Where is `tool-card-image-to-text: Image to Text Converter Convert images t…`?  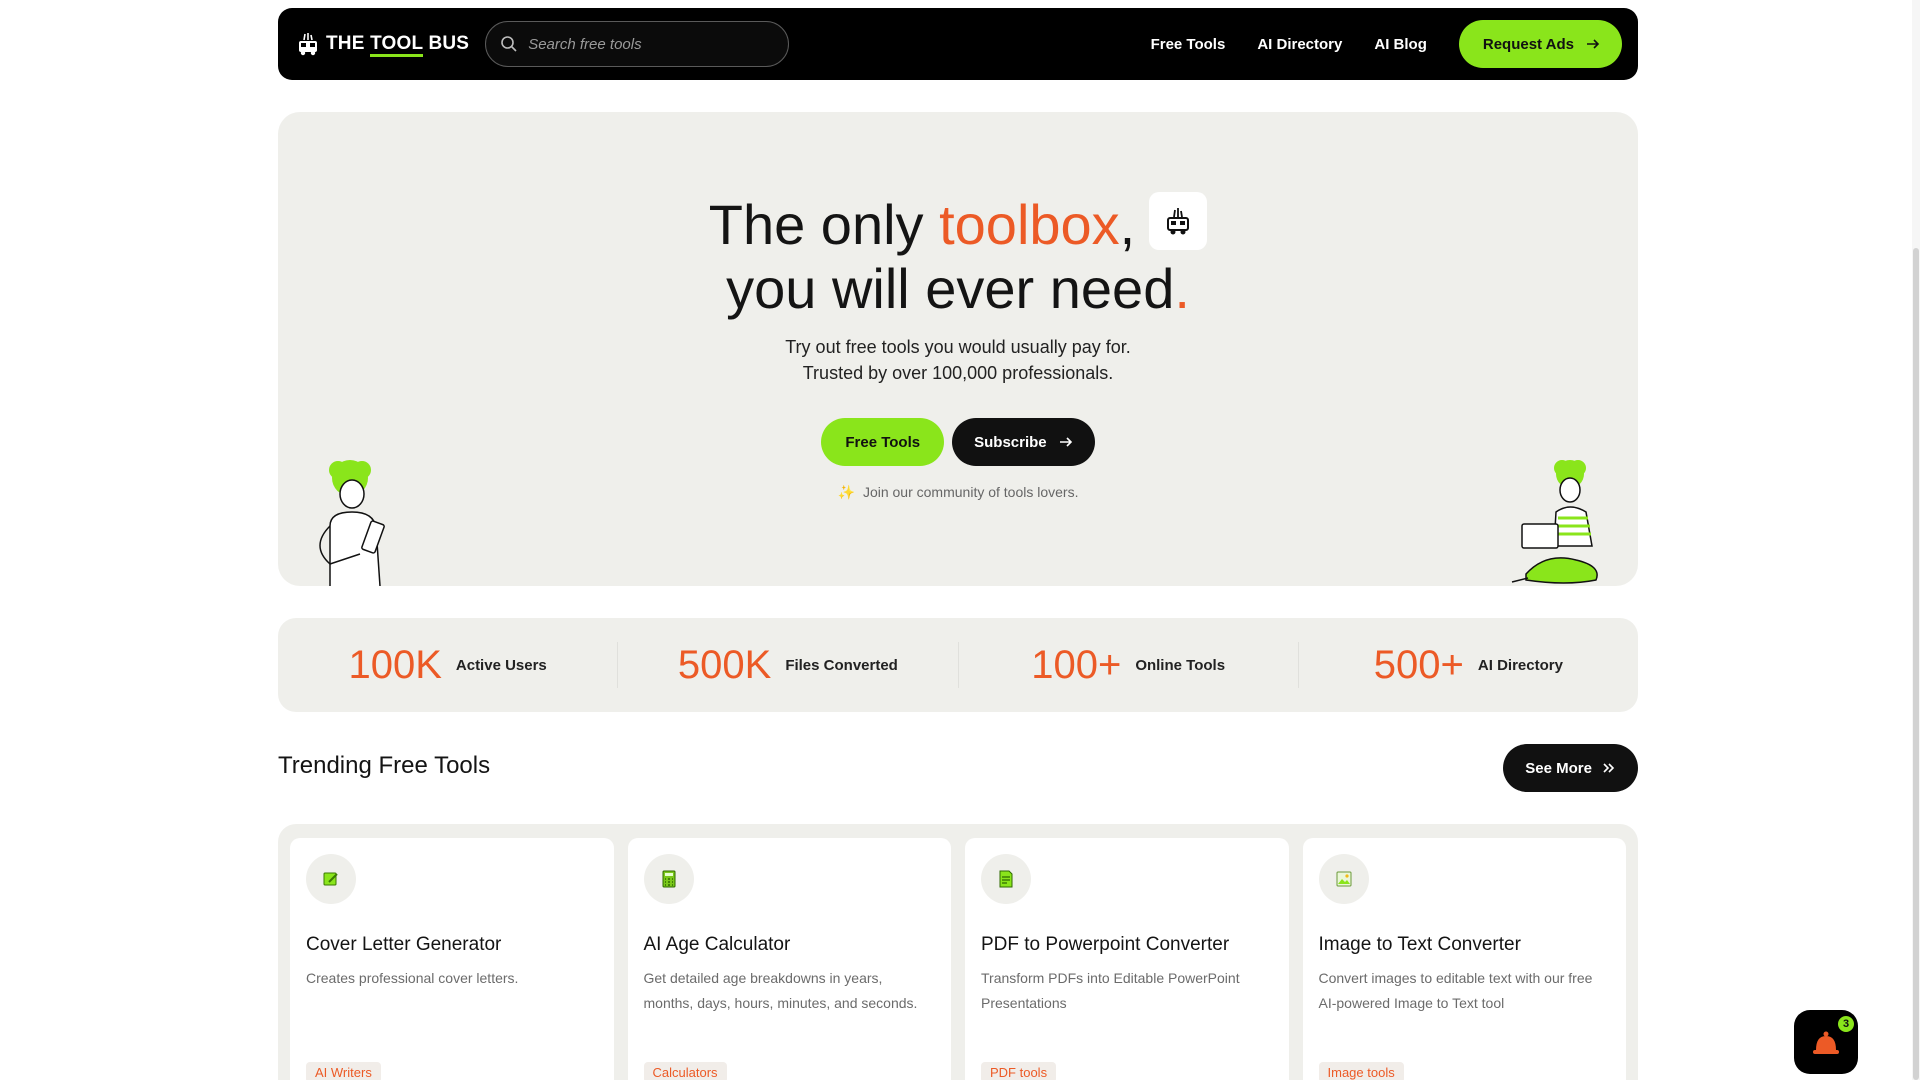 tool-card-image-to-text: Image to Text Converter Convert images t… is located at coordinates (1464, 959).